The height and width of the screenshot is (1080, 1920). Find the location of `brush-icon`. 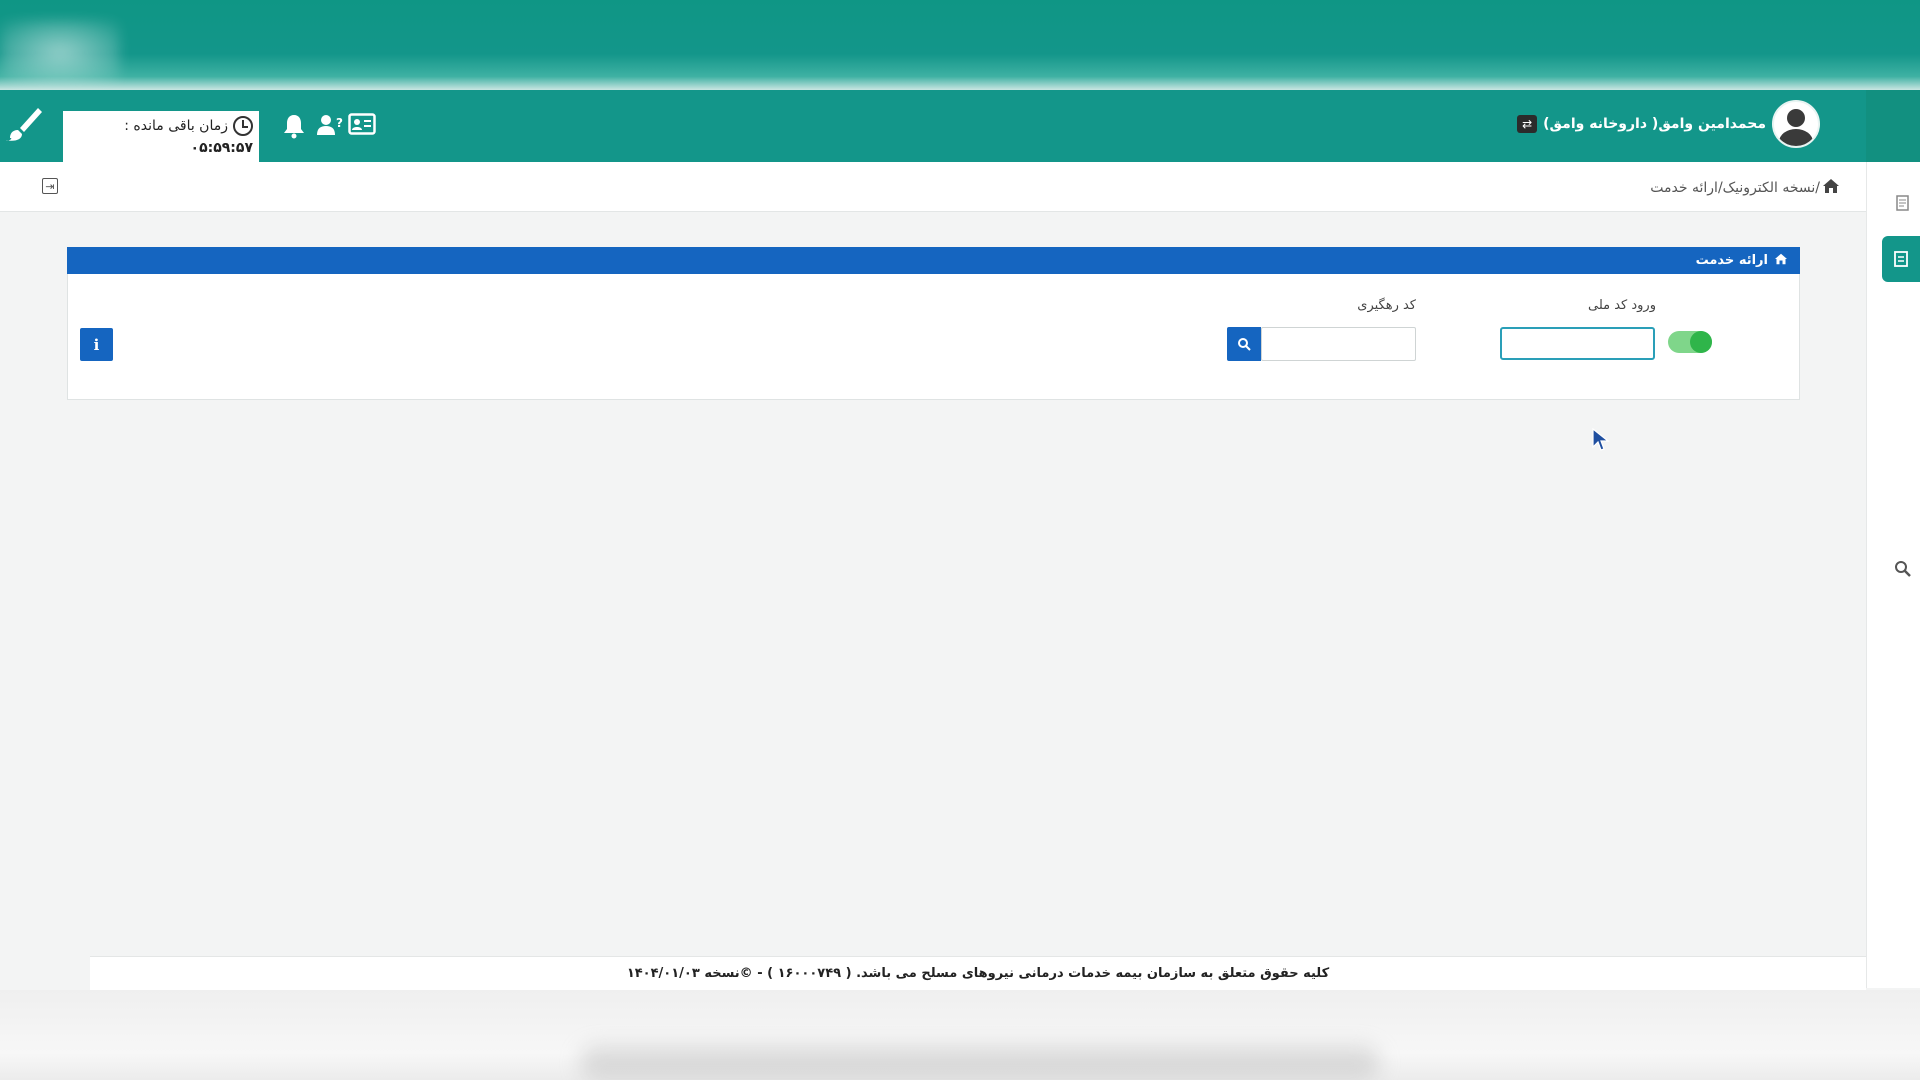

brush-icon is located at coordinates (24, 124).